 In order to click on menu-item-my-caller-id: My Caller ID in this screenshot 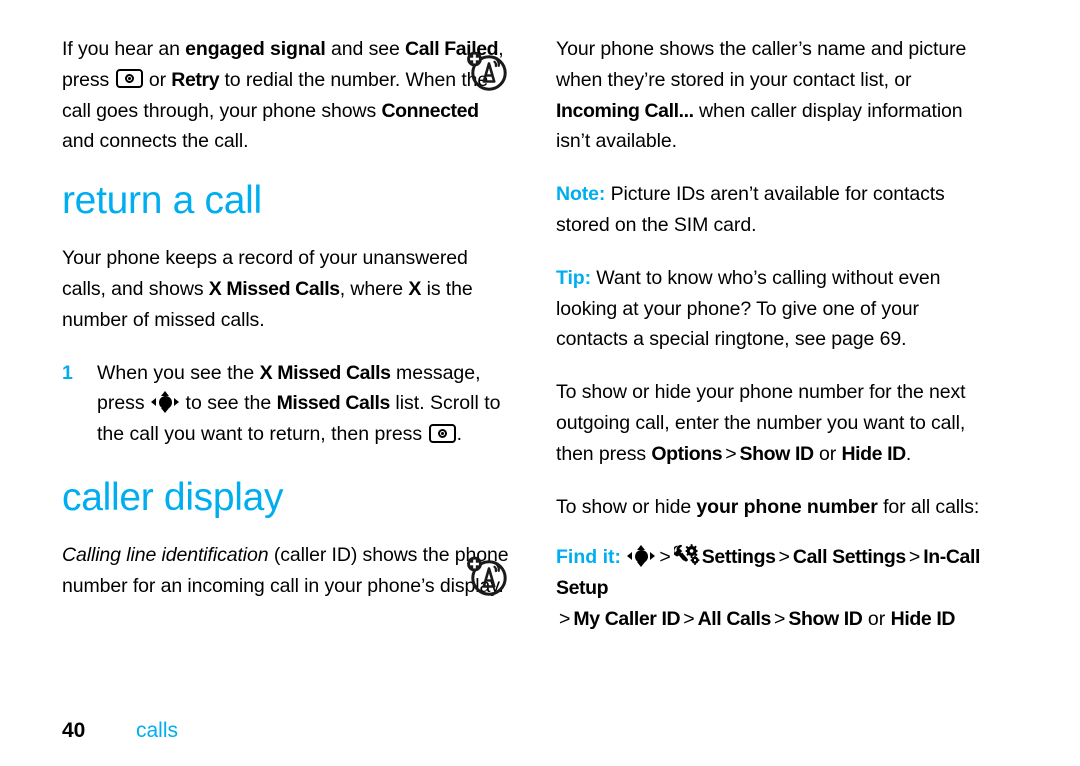, I will do `click(627, 618)`.